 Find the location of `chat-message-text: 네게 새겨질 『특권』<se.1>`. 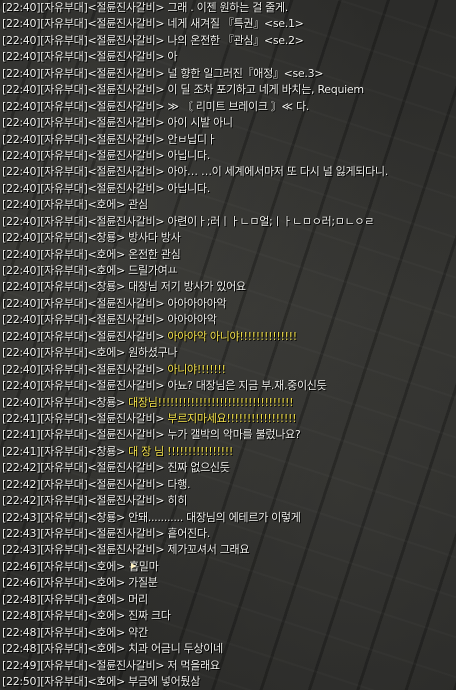

chat-message-text: 네게 새겨질 『특권』<se.1> is located at coordinates (234, 24).